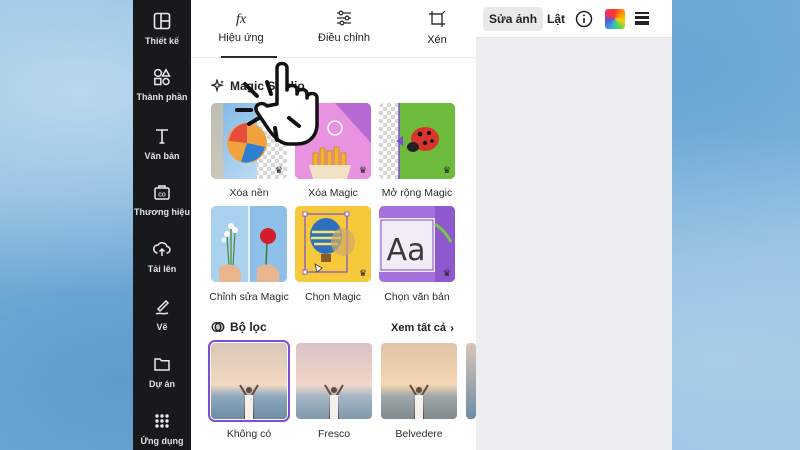 The width and height of the screenshot is (800, 450). What do you see at coordinates (419, 381) in the screenshot?
I see `filter-thumb-belvedere` at bounding box center [419, 381].